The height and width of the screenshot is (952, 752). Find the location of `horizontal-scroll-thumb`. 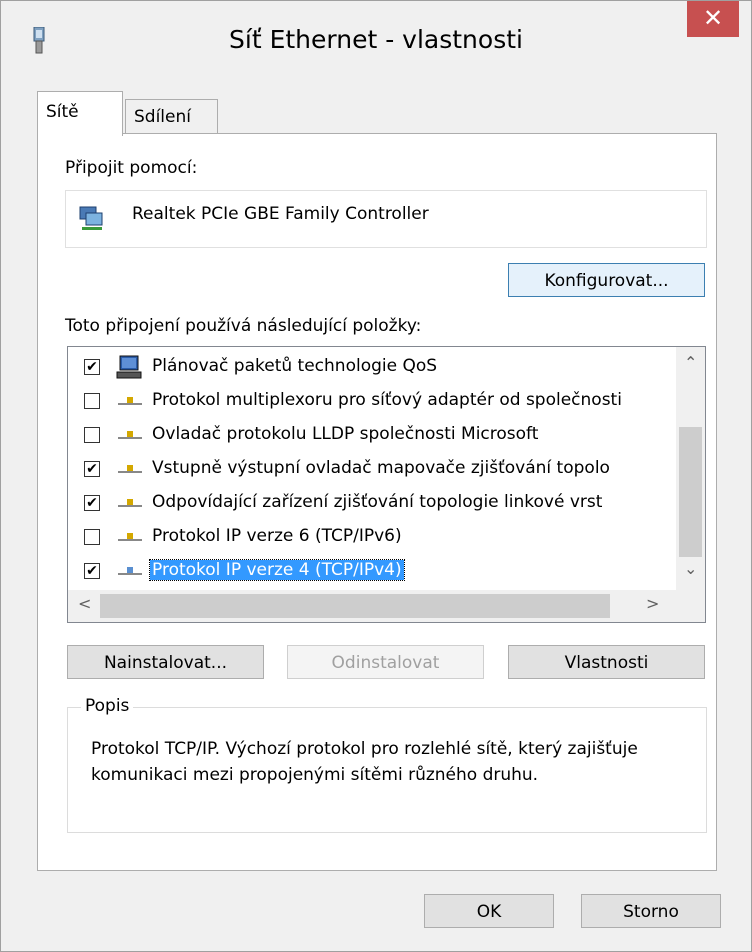

horizontal-scroll-thumb is located at coordinates (355, 606).